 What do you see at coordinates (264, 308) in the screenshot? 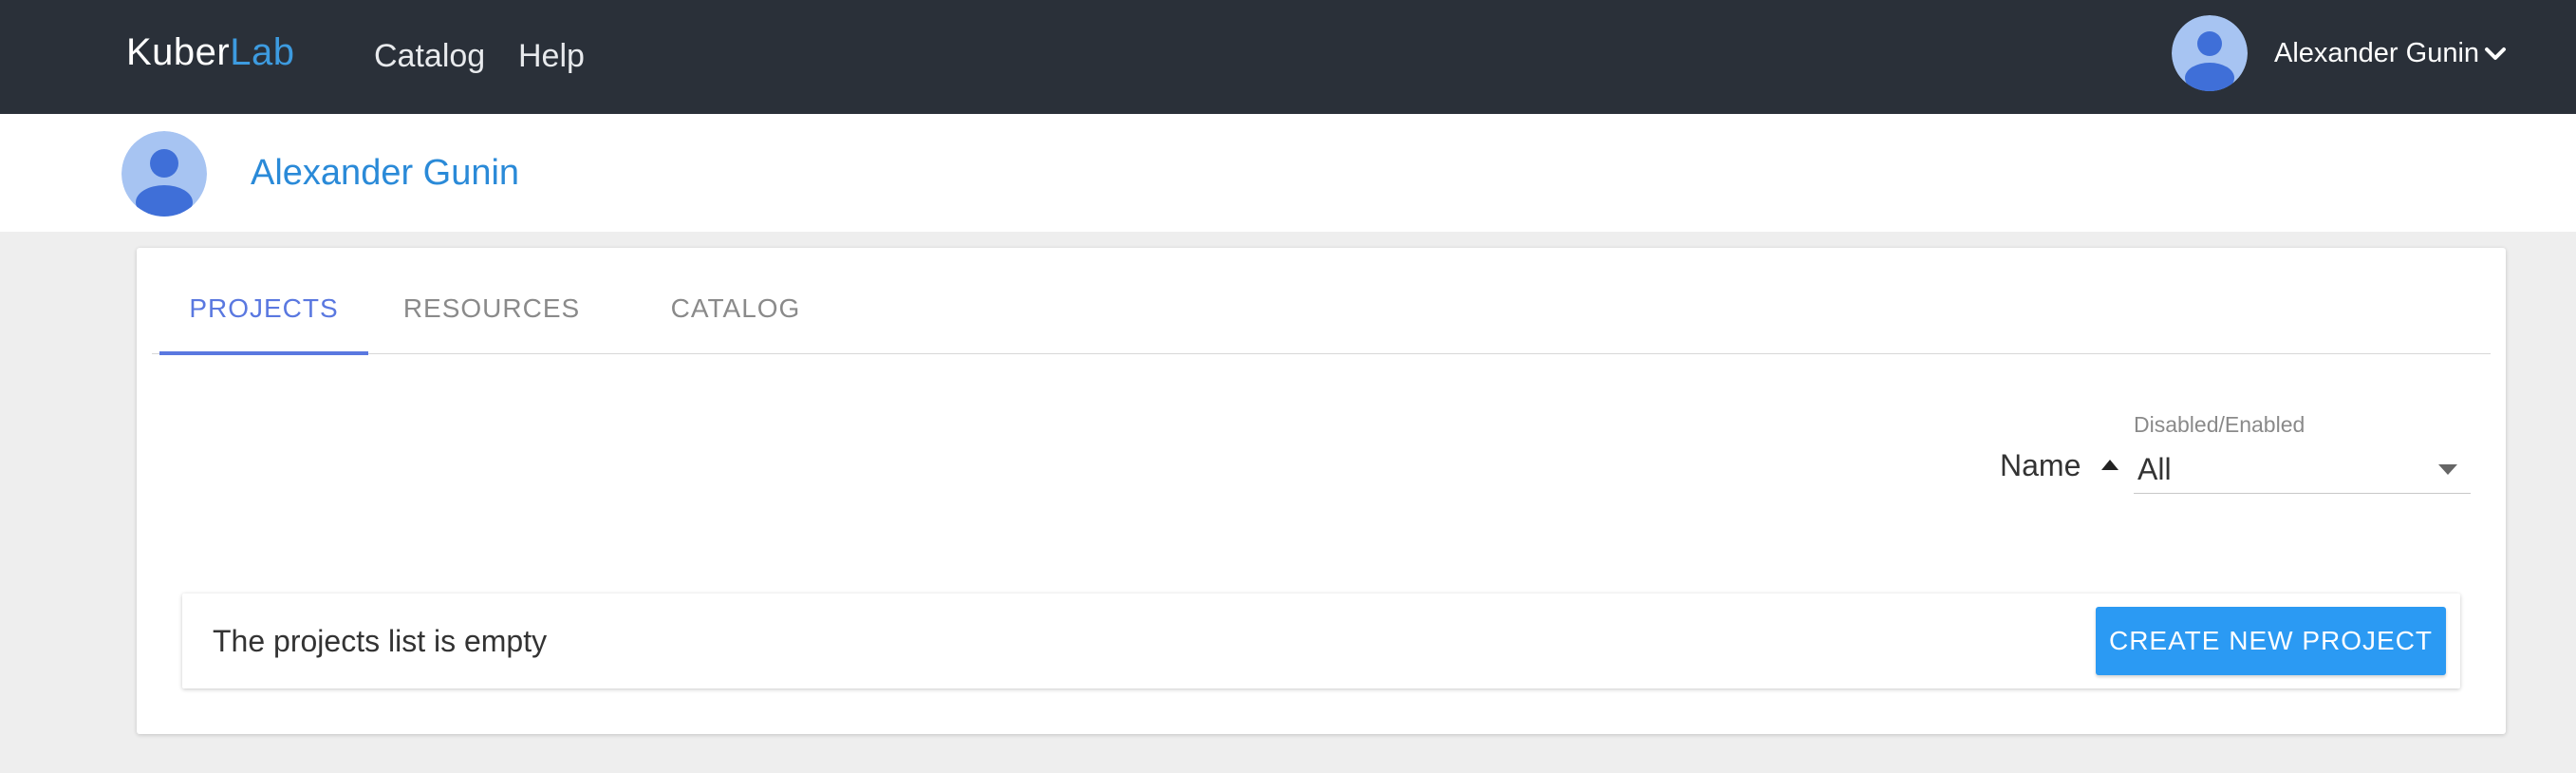
I see `tab-projects-label: PROJECTS` at bounding box center [264, 308].